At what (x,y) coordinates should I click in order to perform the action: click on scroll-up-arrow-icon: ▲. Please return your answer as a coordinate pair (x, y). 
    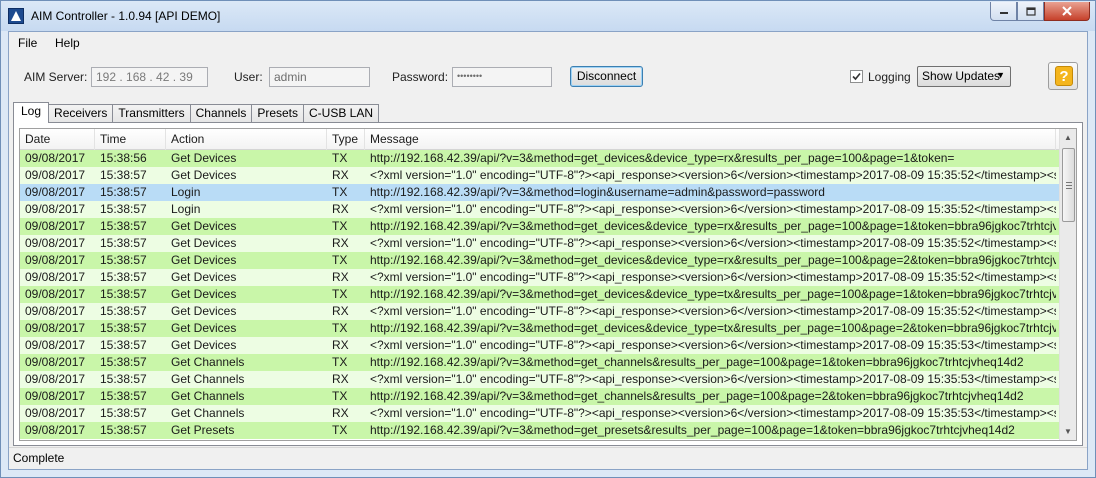
    Looking at the image, I should click on (1068, 137).